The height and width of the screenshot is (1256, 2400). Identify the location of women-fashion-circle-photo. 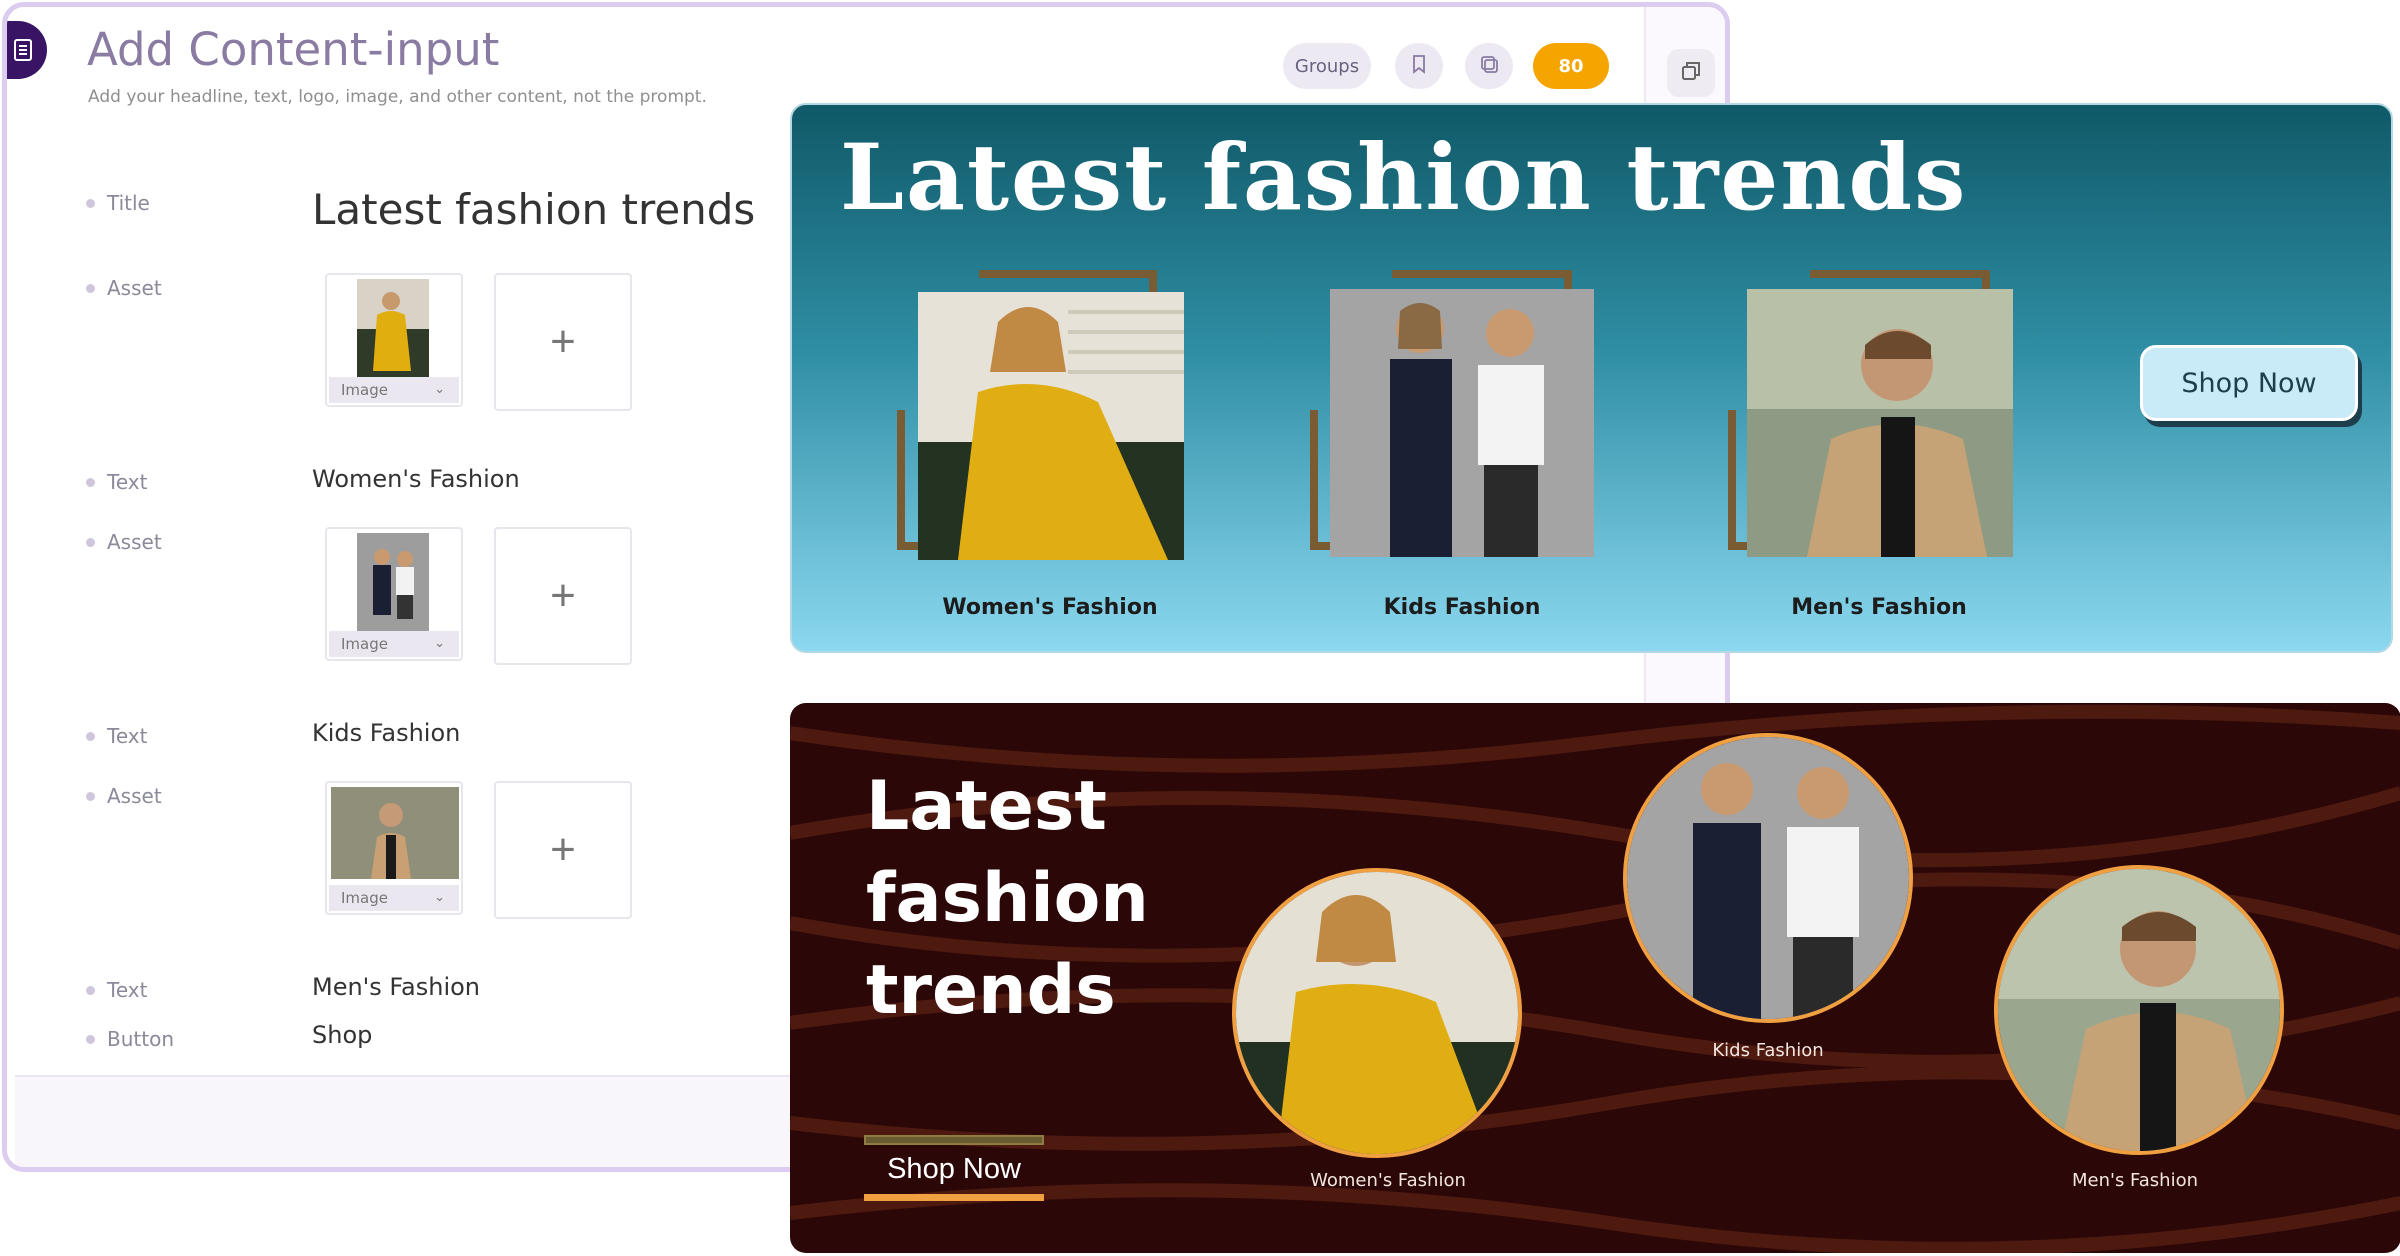
(1377, 1013).